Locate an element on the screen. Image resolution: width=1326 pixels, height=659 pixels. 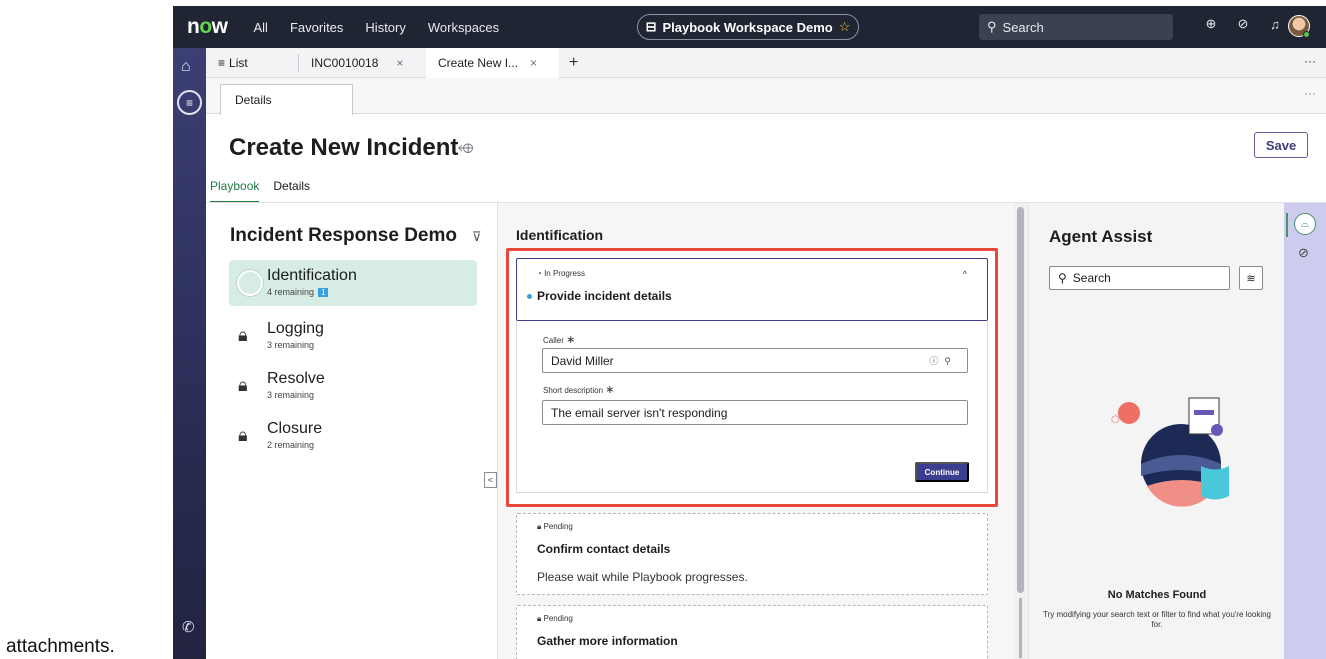
tab-details: Details is located at coordinates (291, 191).